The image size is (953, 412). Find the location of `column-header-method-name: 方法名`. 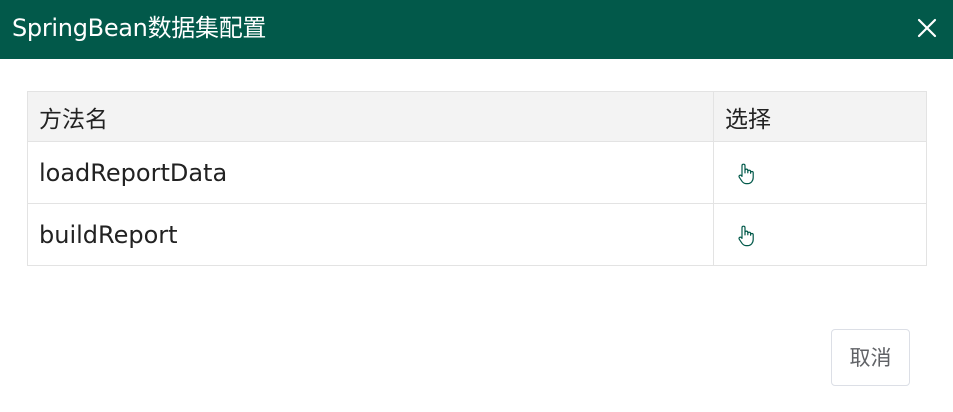

column-header-method-name: 方法名 is located at coordinates (370, 116).